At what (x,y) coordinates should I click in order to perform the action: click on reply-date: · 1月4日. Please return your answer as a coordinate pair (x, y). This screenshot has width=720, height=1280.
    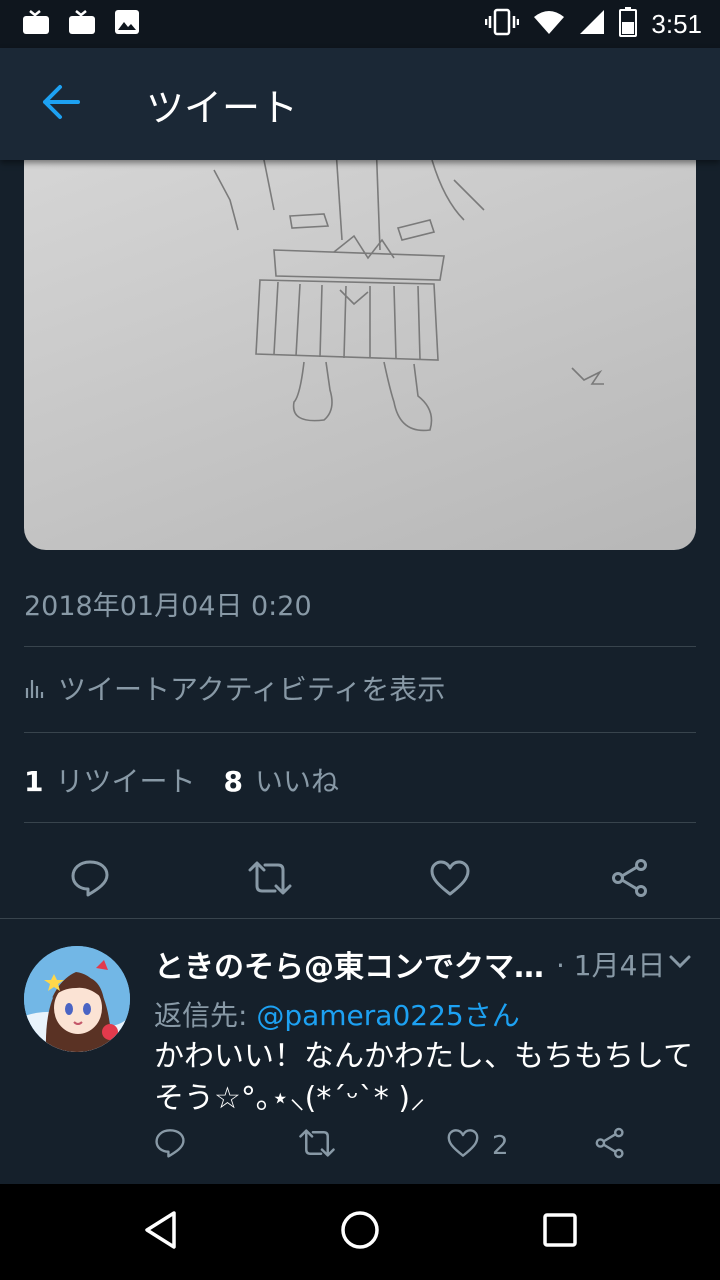
    Looking at the image, I should click on (611, 965).